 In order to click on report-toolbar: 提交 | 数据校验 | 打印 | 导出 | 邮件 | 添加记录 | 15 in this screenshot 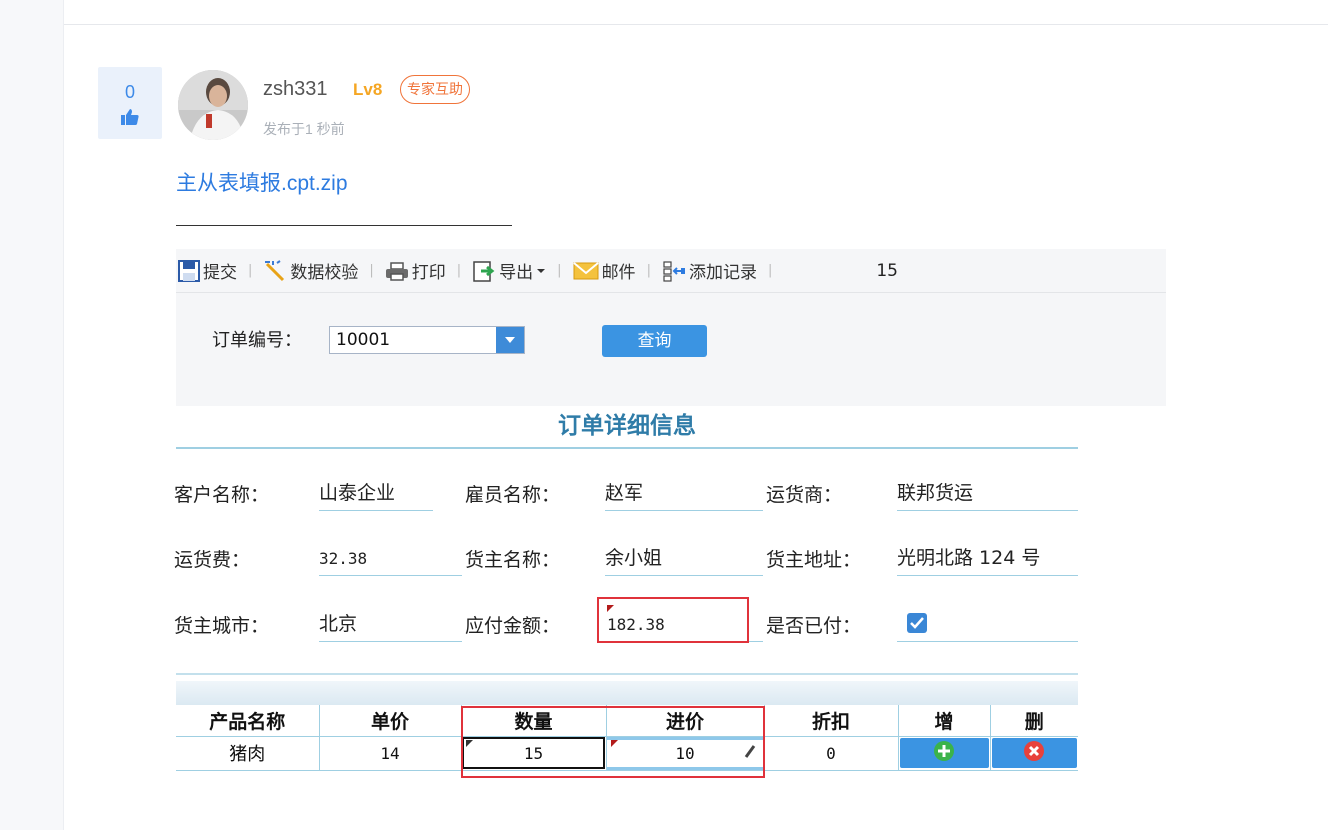, I will do `click(671, 271)`.